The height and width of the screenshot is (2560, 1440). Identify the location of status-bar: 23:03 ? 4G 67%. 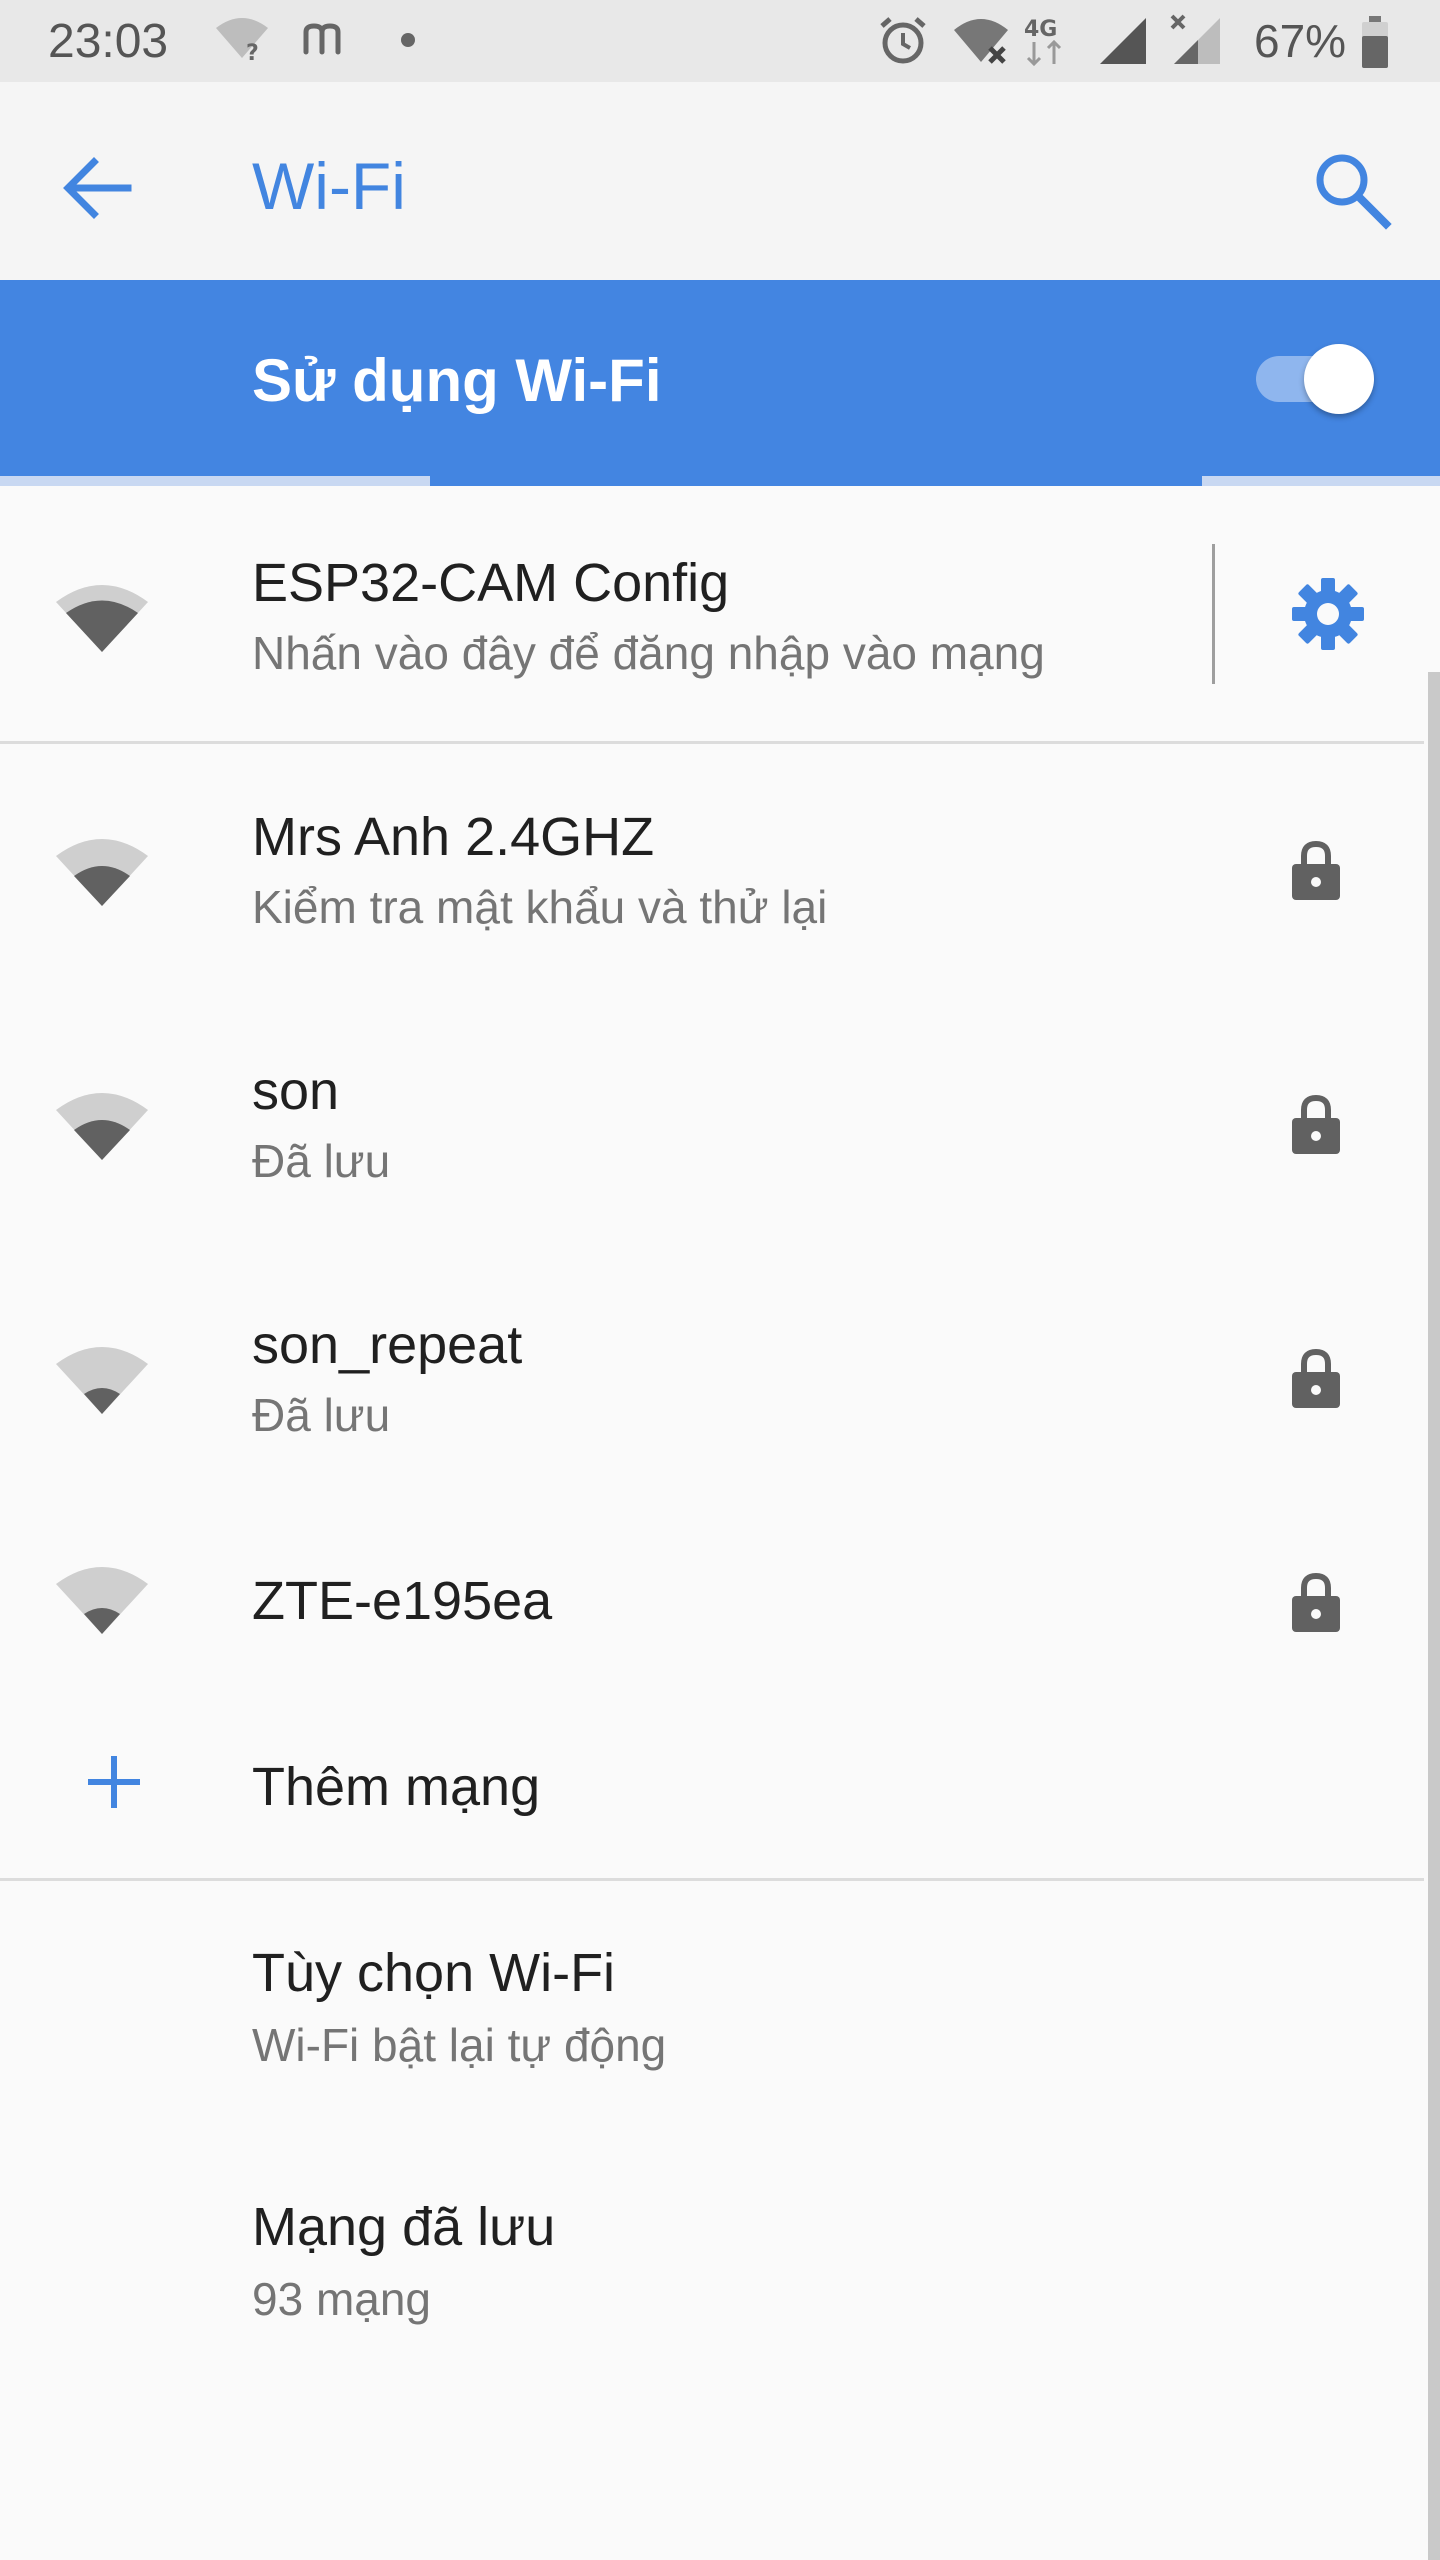
(720, 41).